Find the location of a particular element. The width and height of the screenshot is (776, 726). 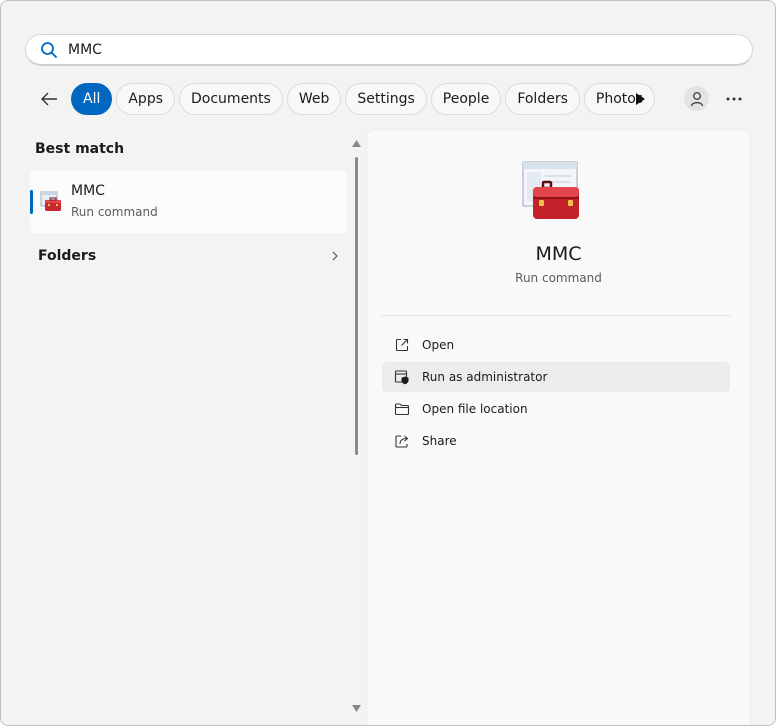

chevron-right-icon is located at coordinates (335, 256).